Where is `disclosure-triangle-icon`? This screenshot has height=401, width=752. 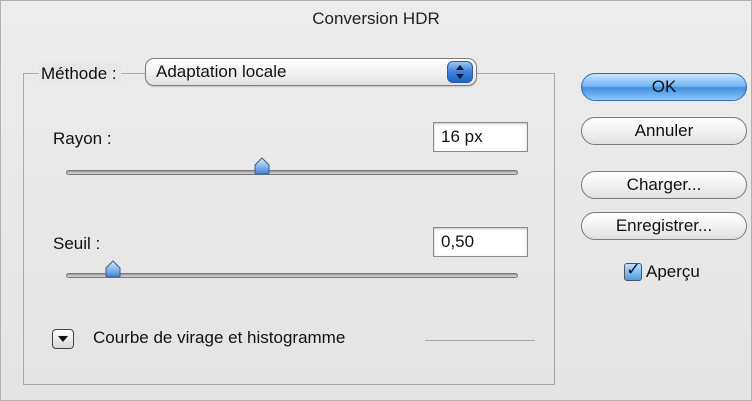 disclosure-triangle-icon is located at coordinates (63, 339).